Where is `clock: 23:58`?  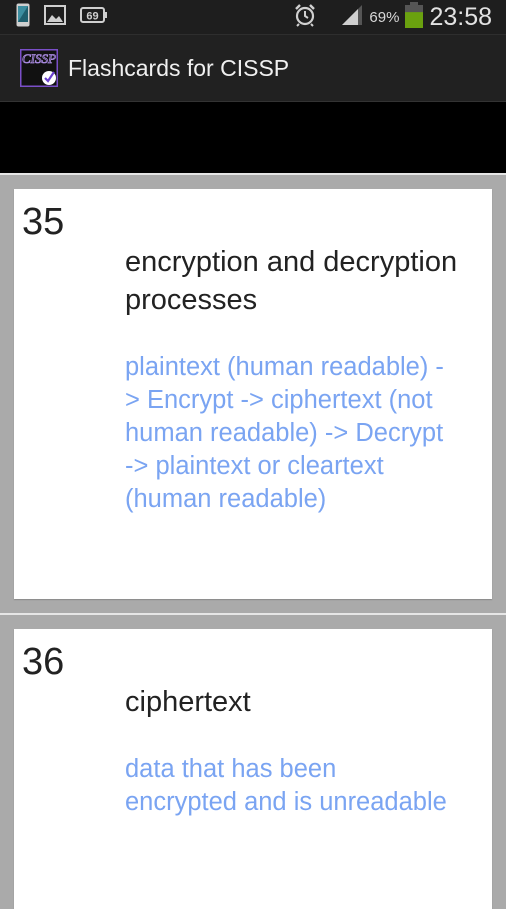
clock: 23:58 is located at coordinates (460, 16).